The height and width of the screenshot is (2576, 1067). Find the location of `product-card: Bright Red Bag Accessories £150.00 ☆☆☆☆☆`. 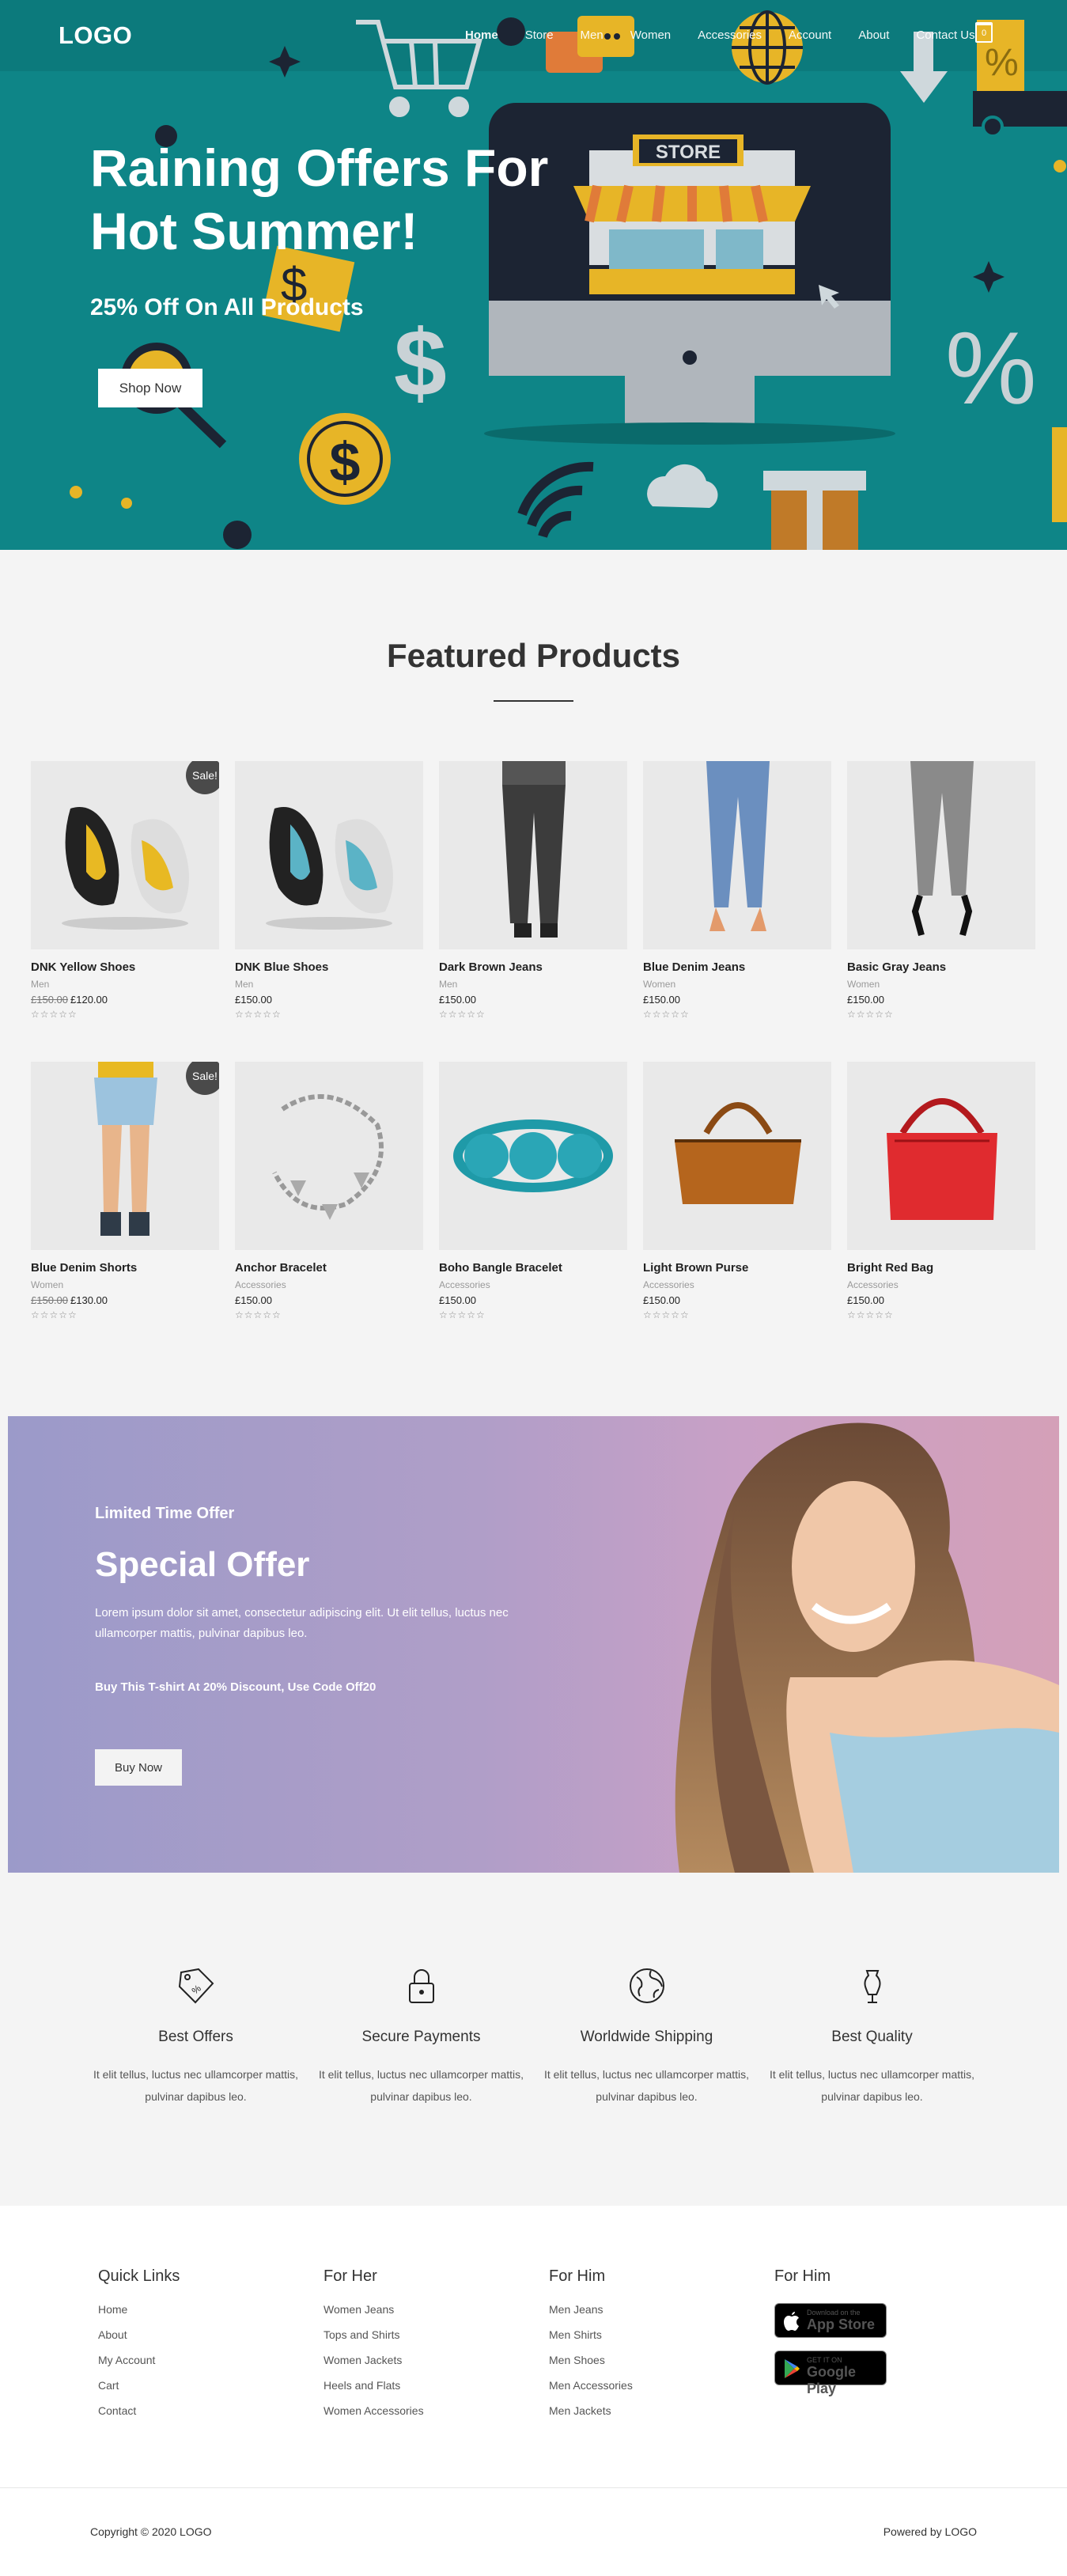

product-card: Bright Red Bag Accessories £150.00 ☆☆☆☆☆ is located at coordinates (941, 1191).